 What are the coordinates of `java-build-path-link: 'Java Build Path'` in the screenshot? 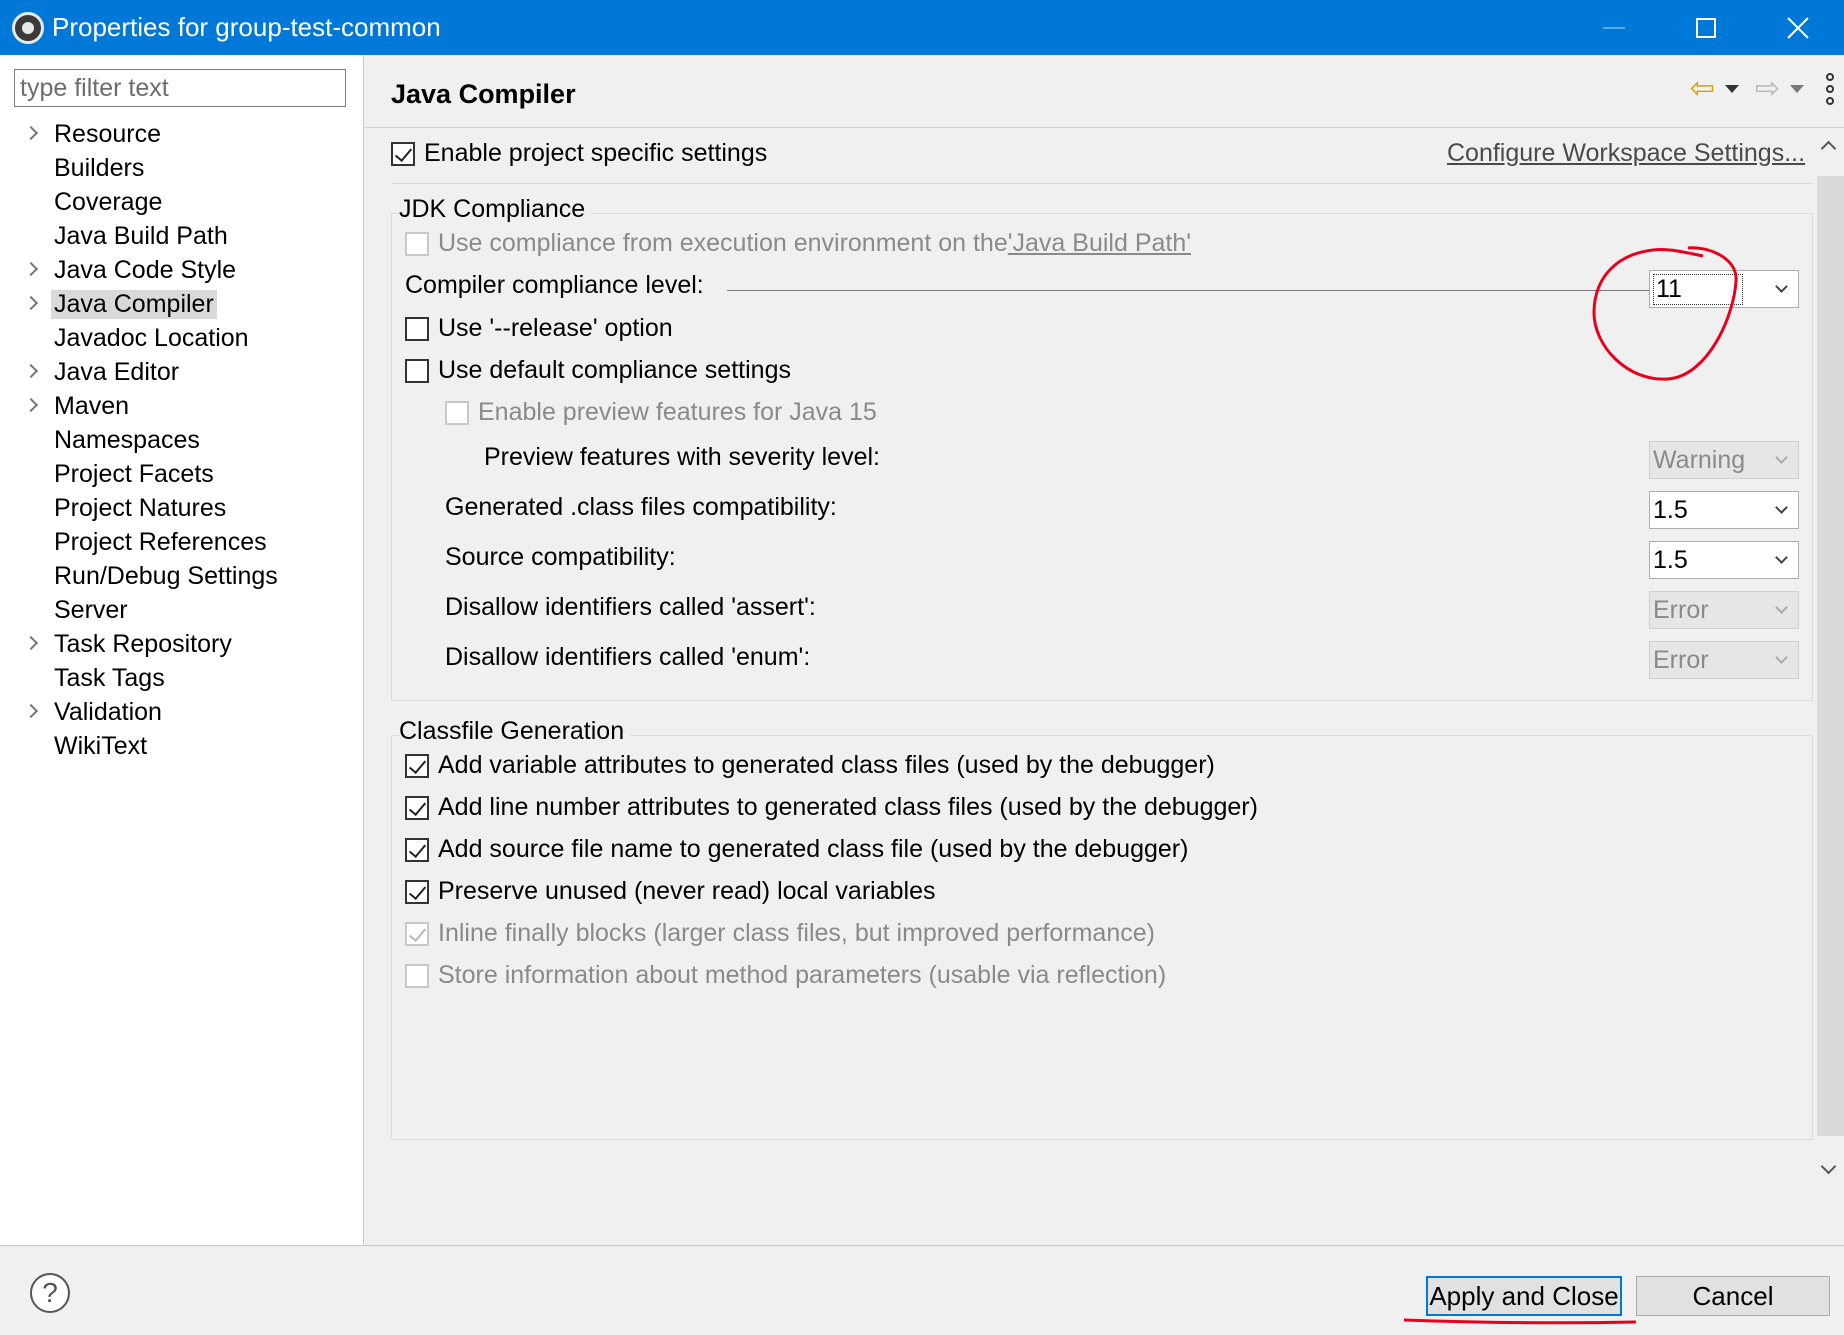 It's located at (1099, 243).